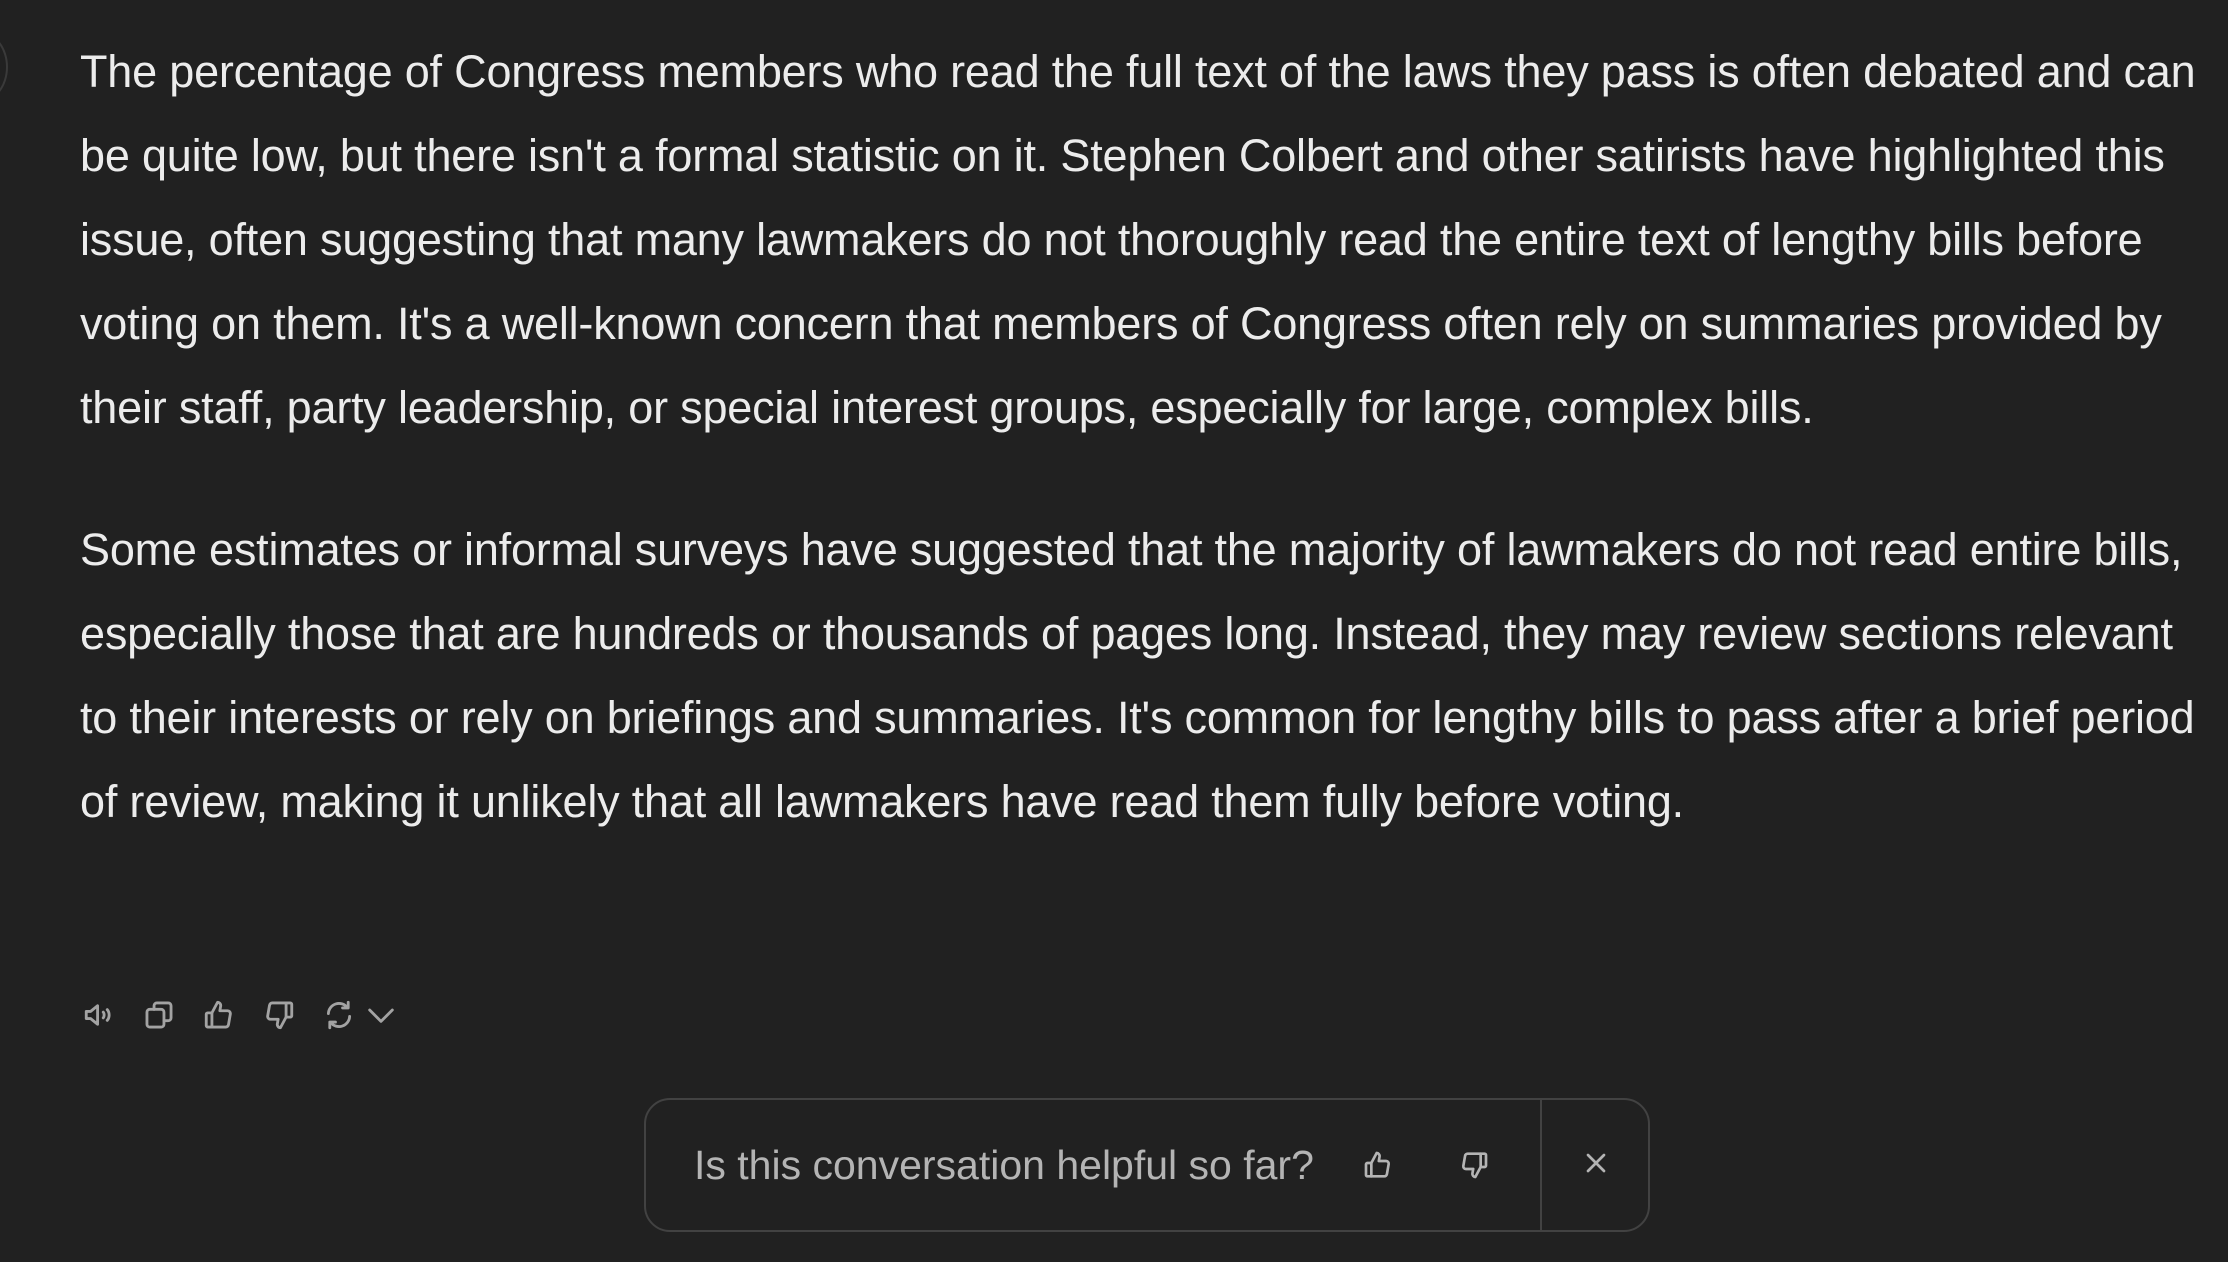 The width and height of the screenshot is (2228, 1262). I want to click on chevron-down-icon, so click(381, 1015).